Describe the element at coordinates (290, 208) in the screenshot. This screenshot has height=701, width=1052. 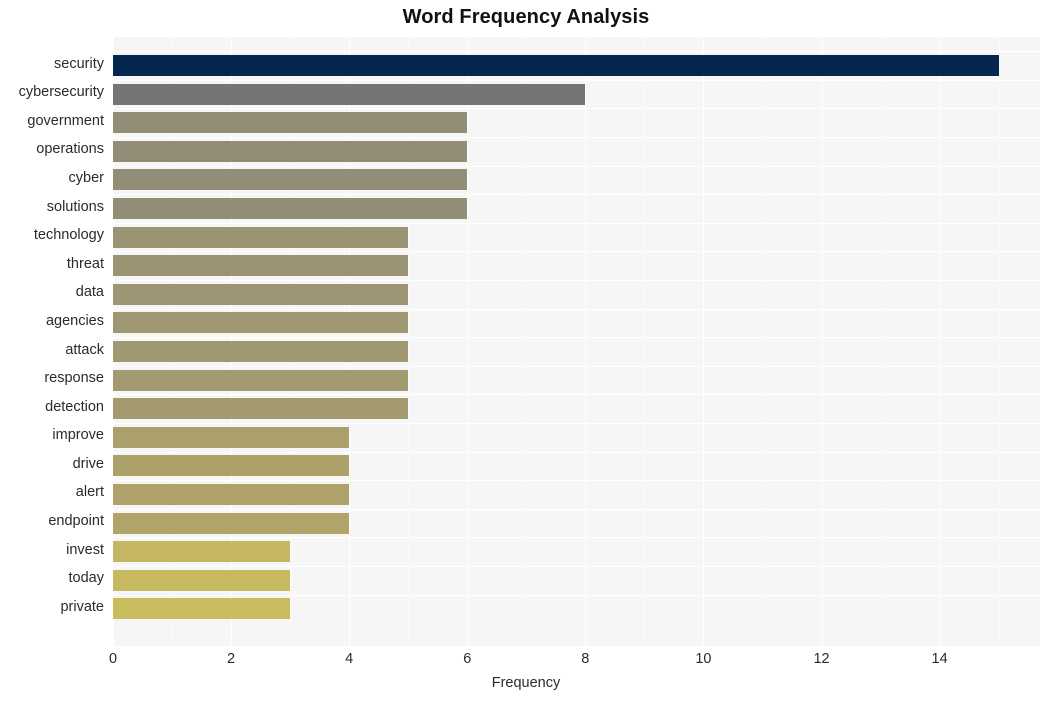
I see `bar-solutions` at that location.